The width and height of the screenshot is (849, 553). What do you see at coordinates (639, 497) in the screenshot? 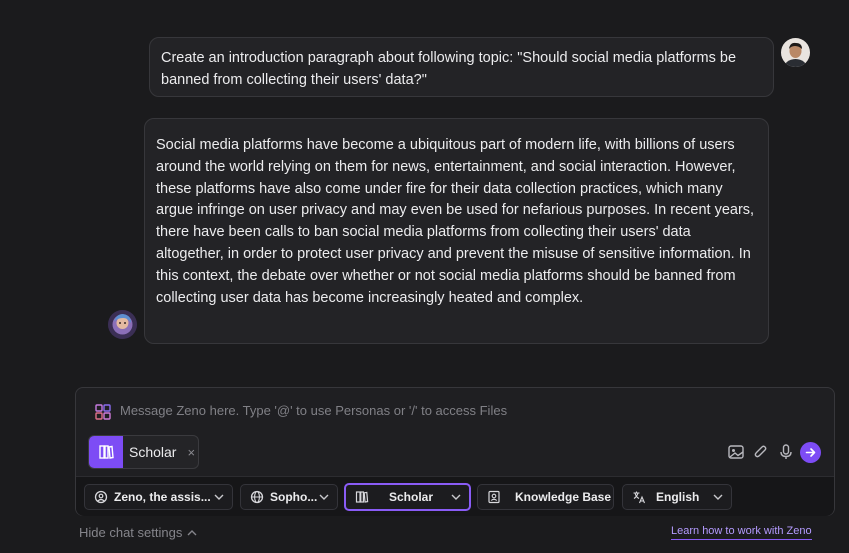
I see `translate-icon` at bounding box center [639, 497].